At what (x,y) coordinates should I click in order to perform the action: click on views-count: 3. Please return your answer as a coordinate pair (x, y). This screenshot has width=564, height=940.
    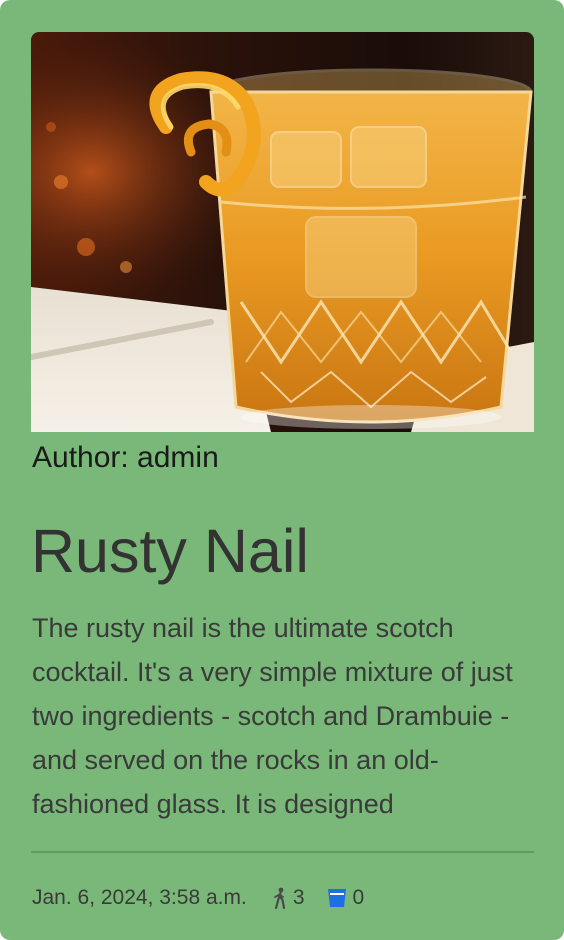
    Looking at the image, I should click on (298, 897).